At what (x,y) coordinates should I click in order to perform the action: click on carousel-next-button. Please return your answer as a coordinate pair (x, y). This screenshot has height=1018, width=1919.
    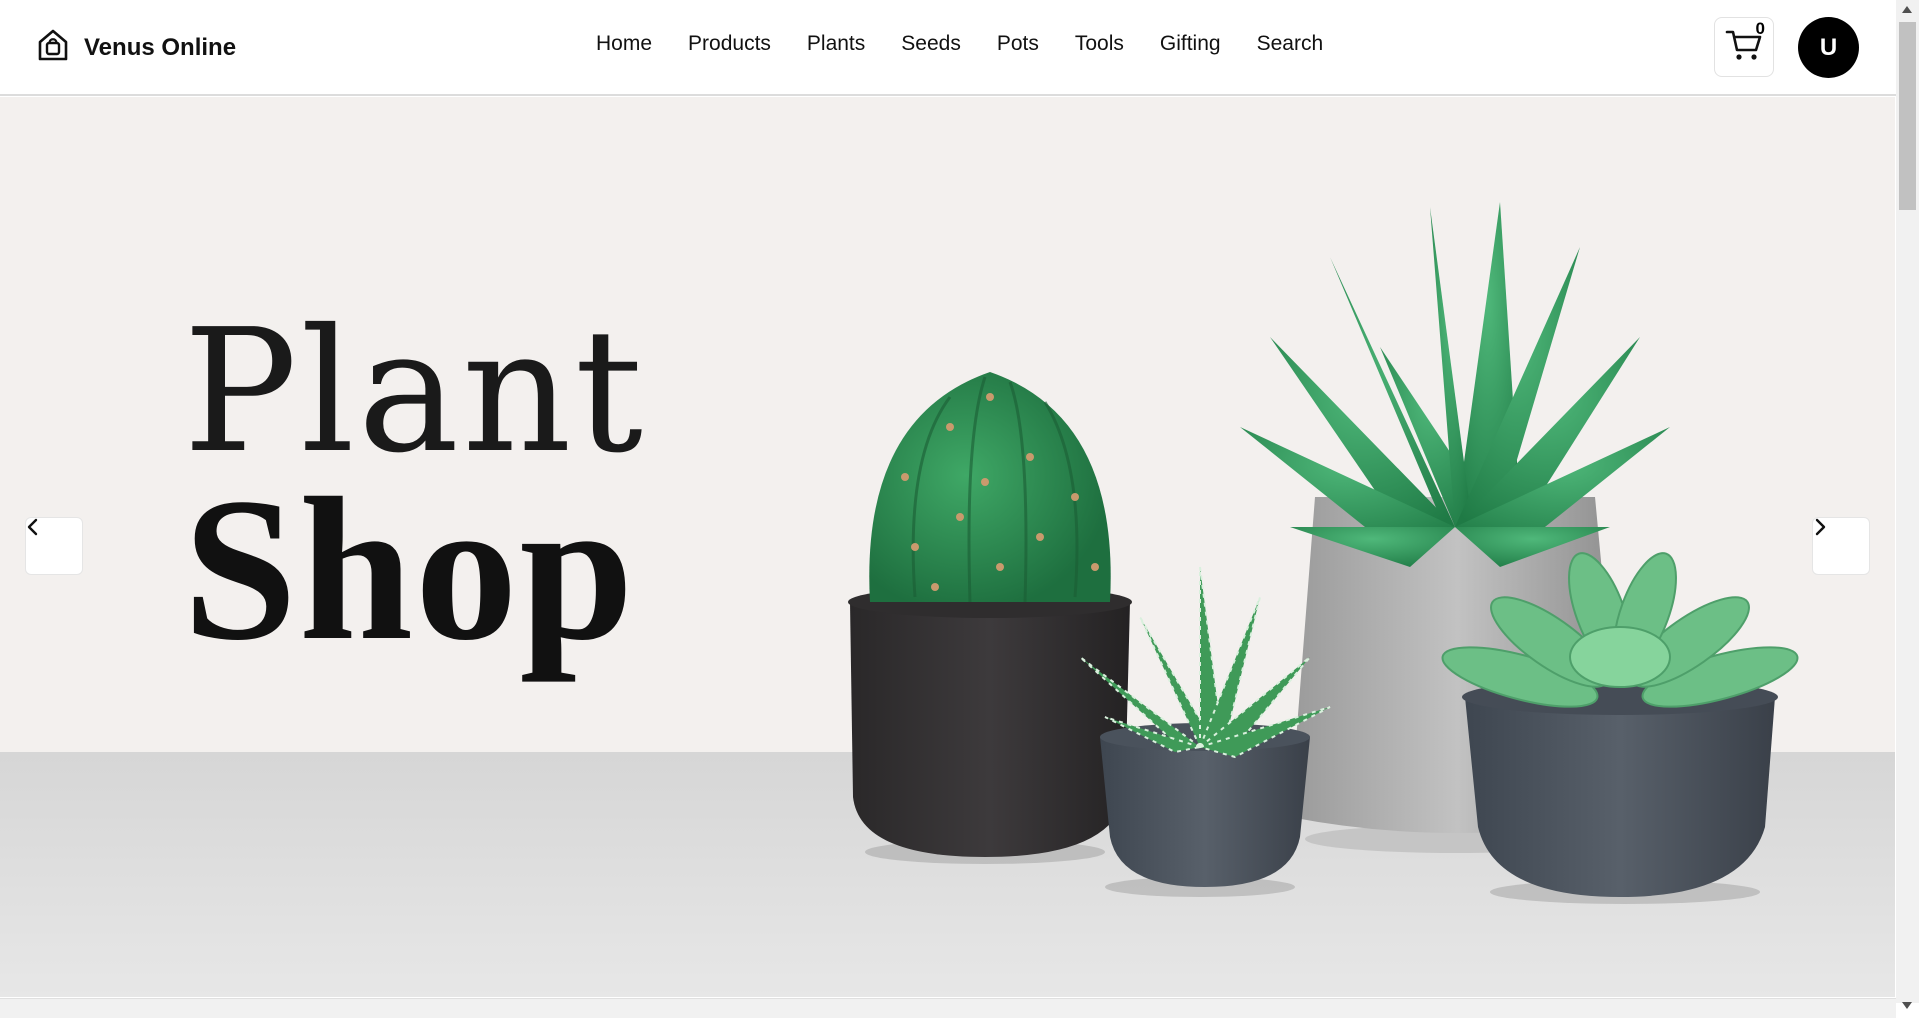
    Looking at the image, I should click on (1841, 546).